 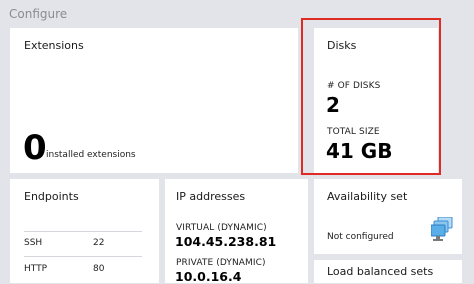 I want to click on availability-set-status: Not configured, so click(x=360, y=237).